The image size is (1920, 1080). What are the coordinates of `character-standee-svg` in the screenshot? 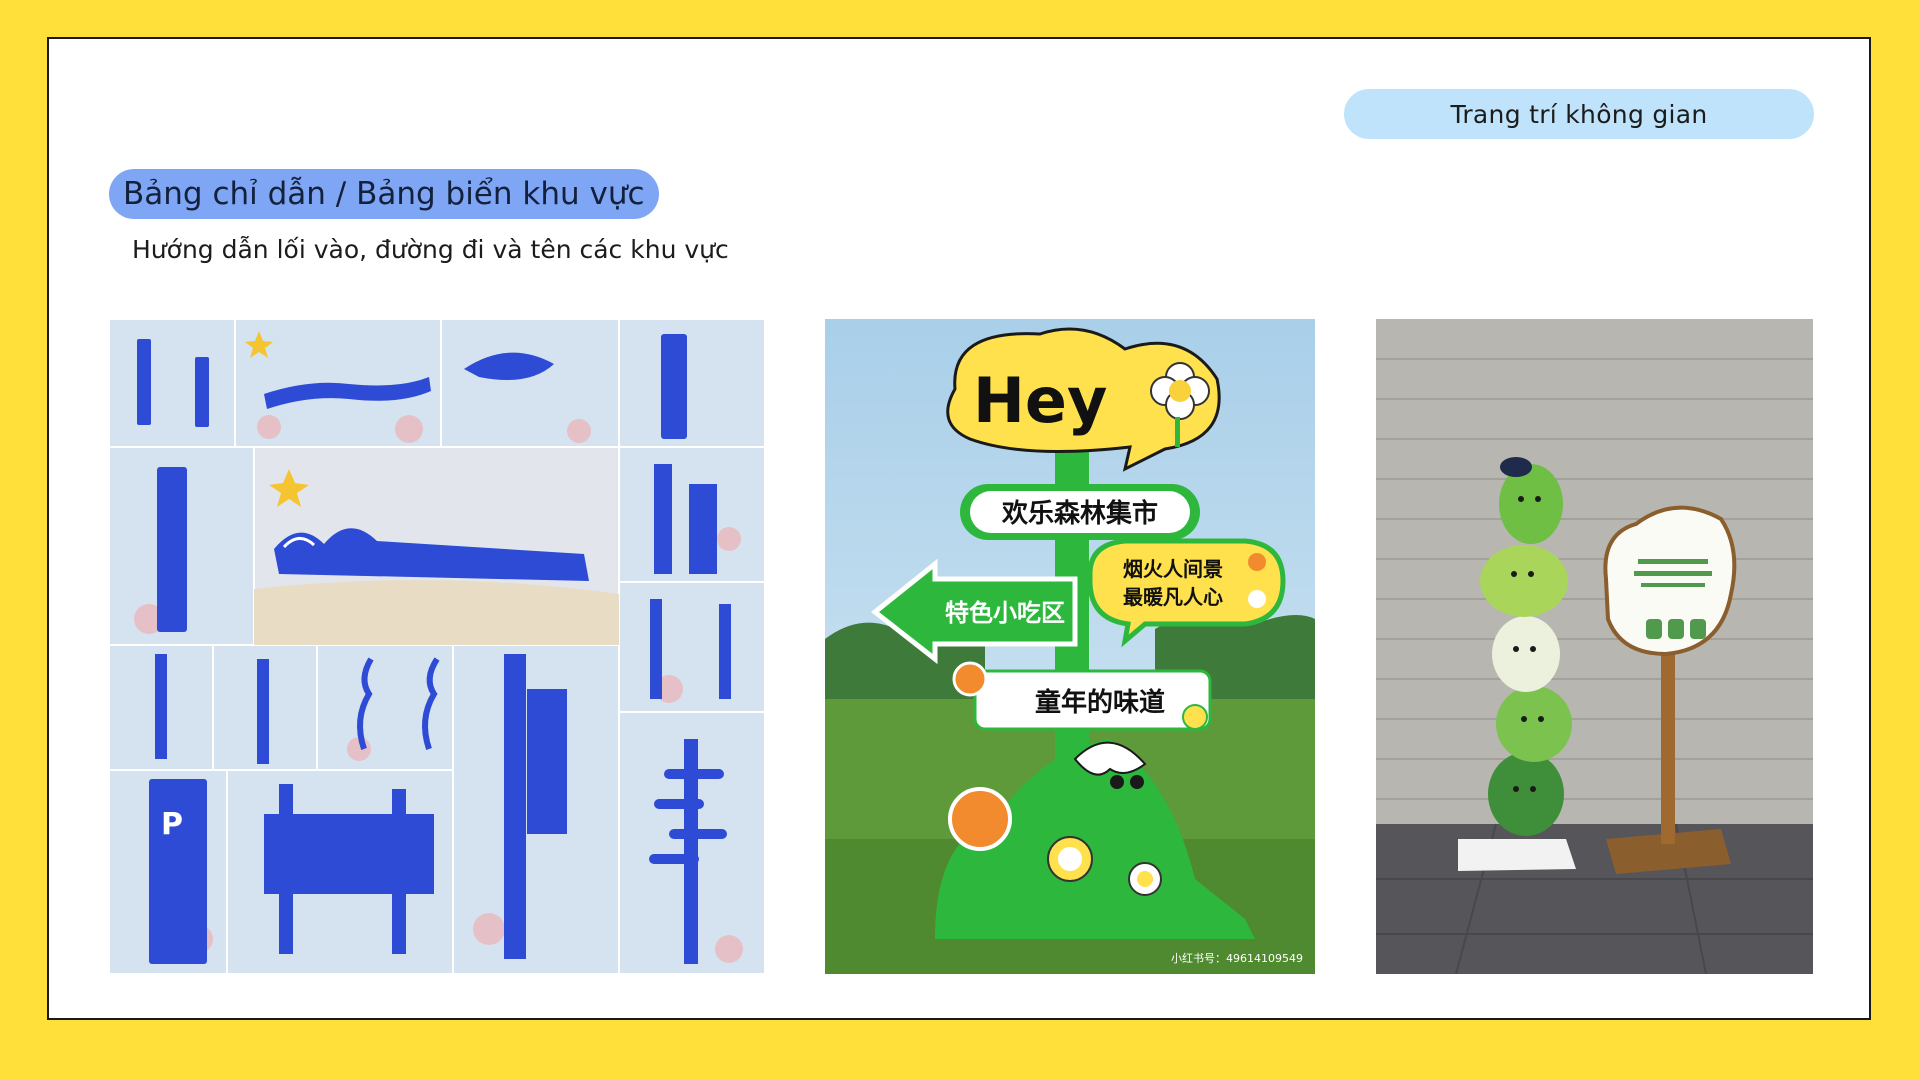 It's located at (1594, 646).